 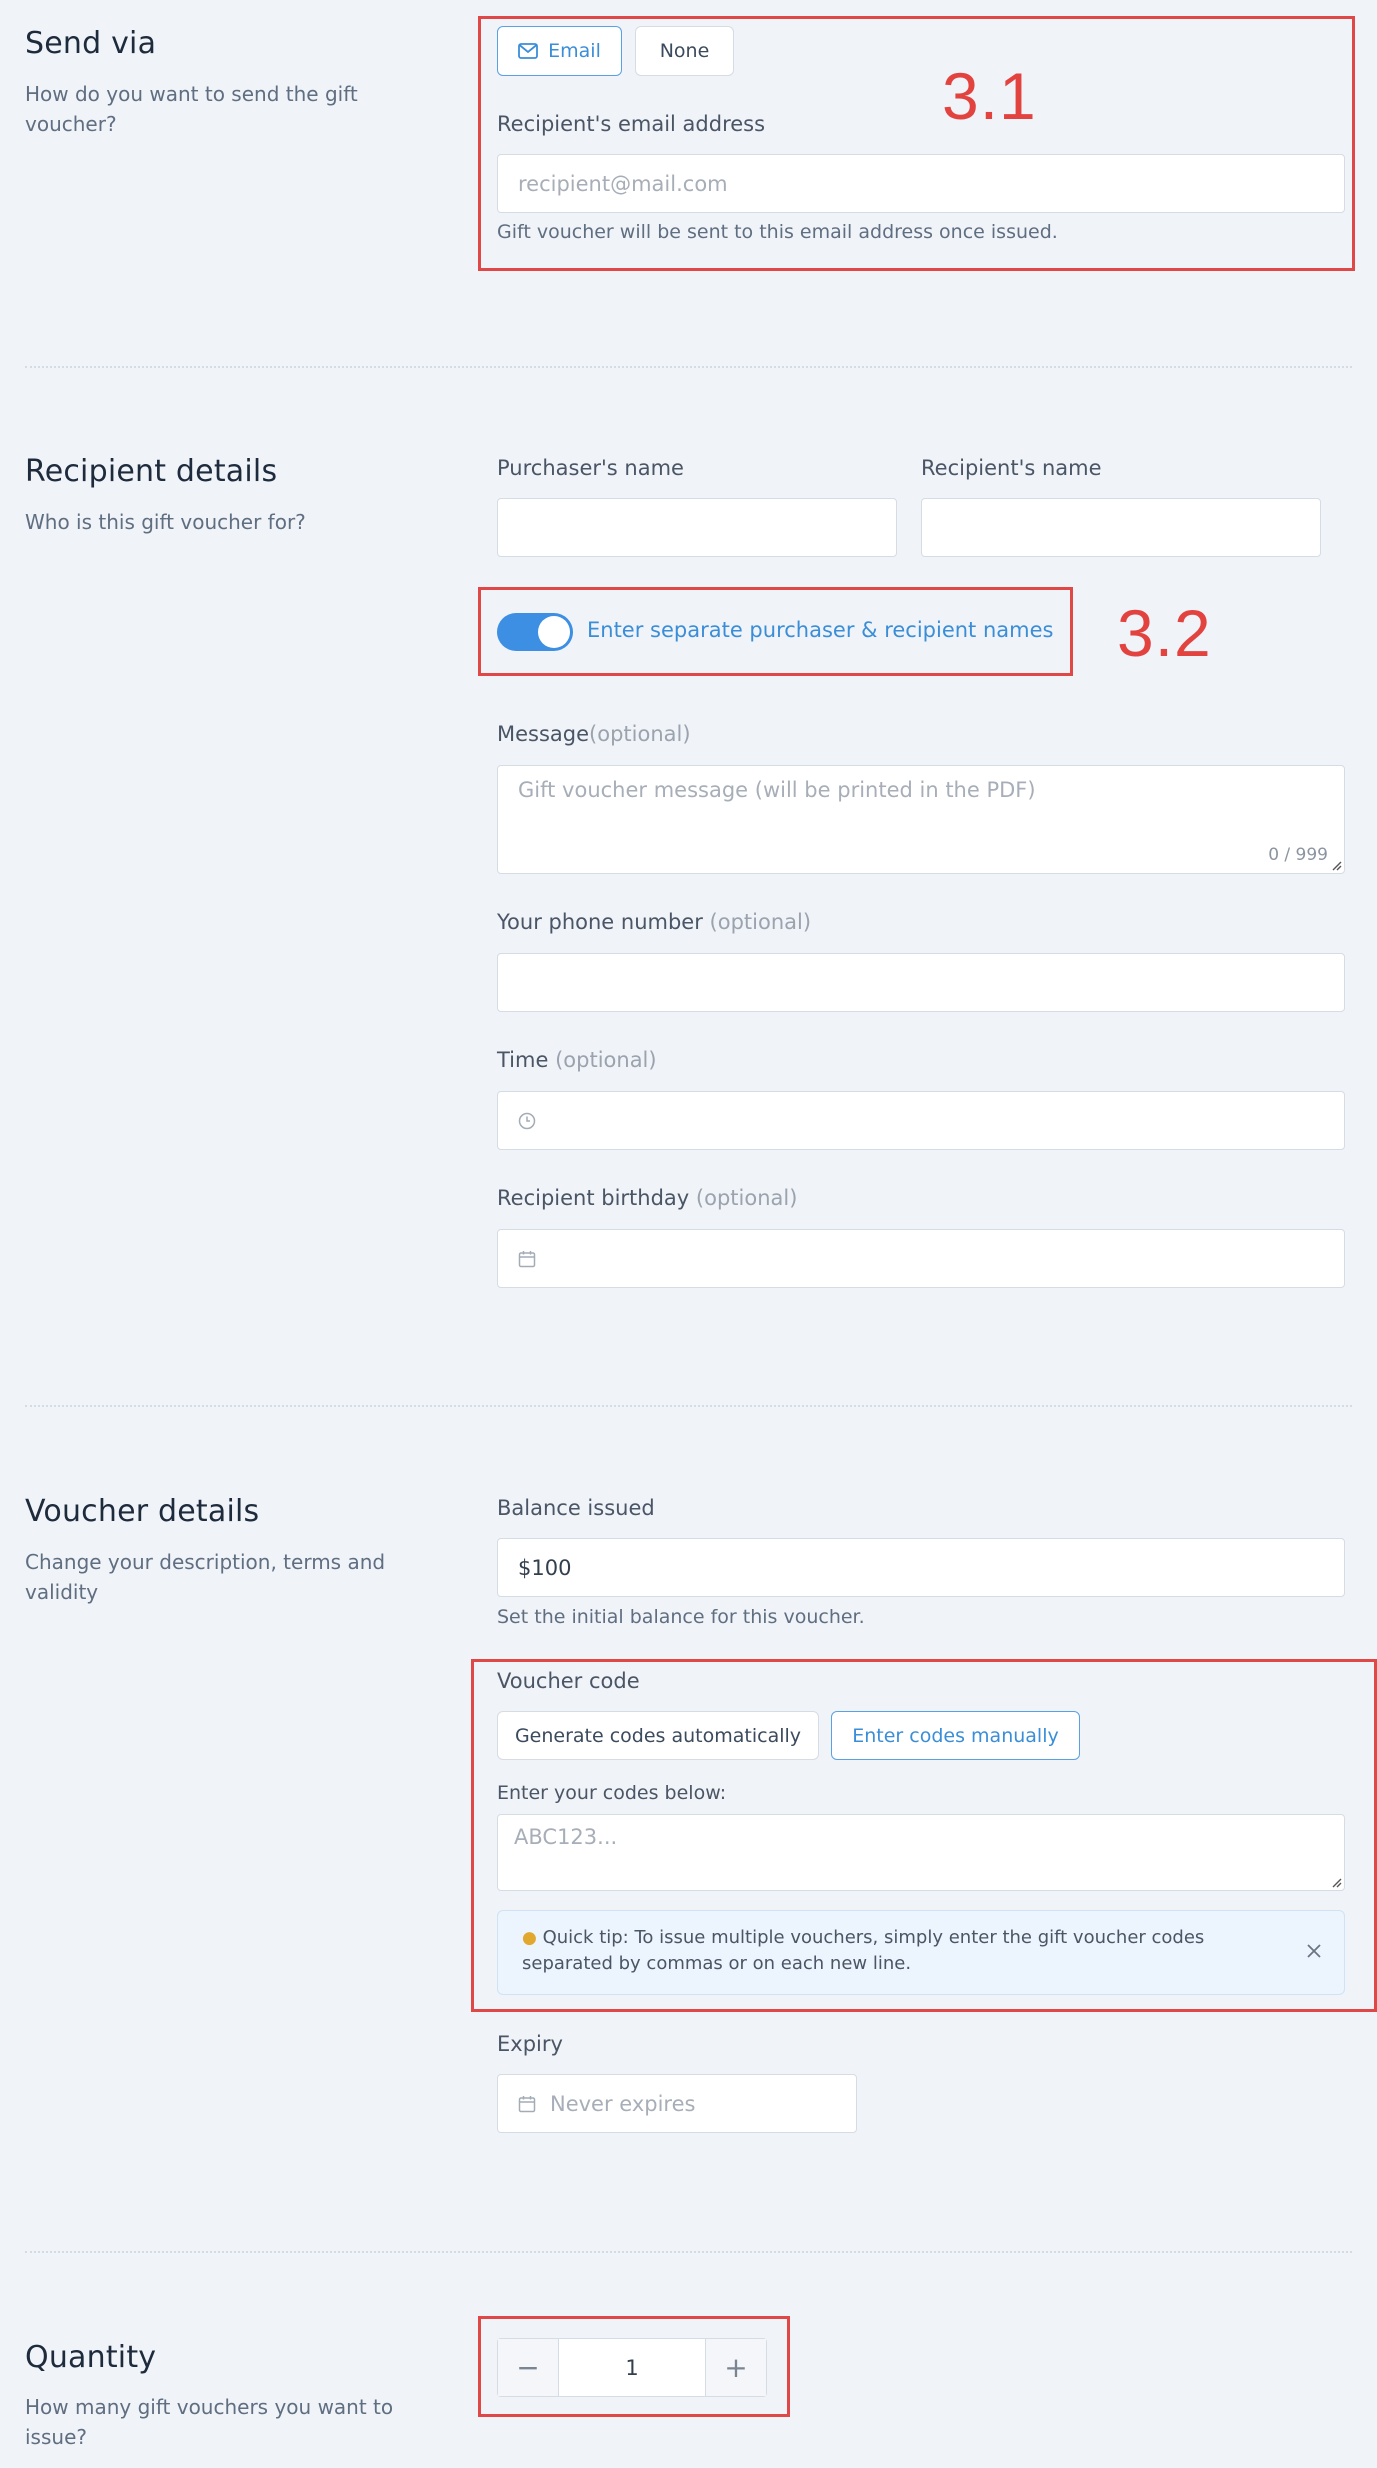 What do you see at coordinates (165, 522) in the screenshot?
I see `recipient-details-description: Who is this gift voucher for?` at bounding box center [165, 522].